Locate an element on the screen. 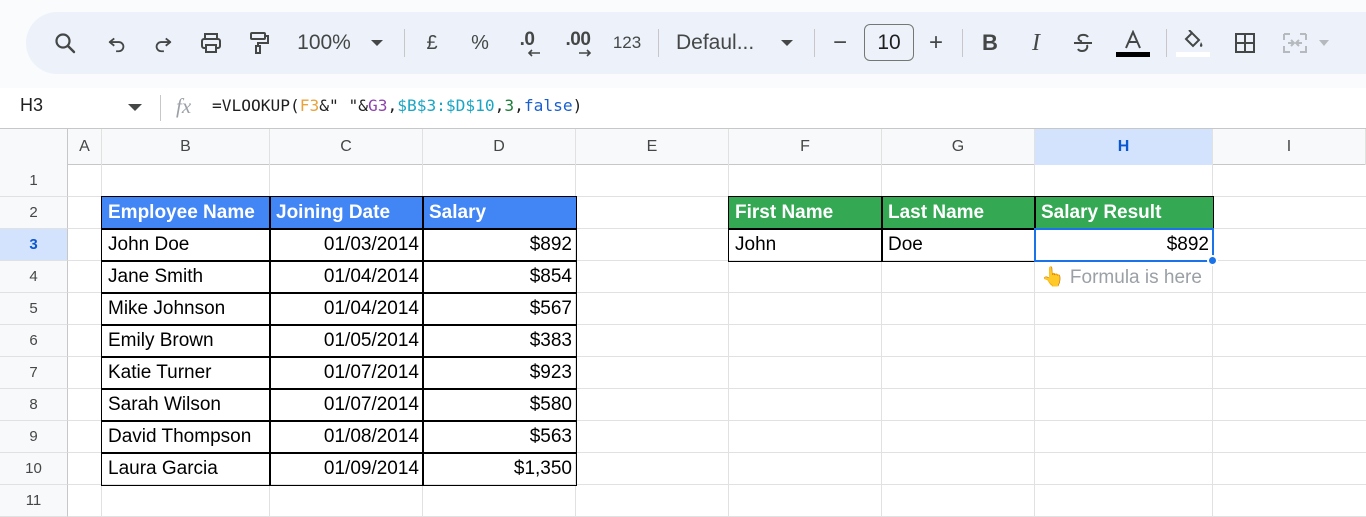 This screenshot has height=517, width=1366. cell-c7: 01/07/2014 is located at coordinates (346, 373).